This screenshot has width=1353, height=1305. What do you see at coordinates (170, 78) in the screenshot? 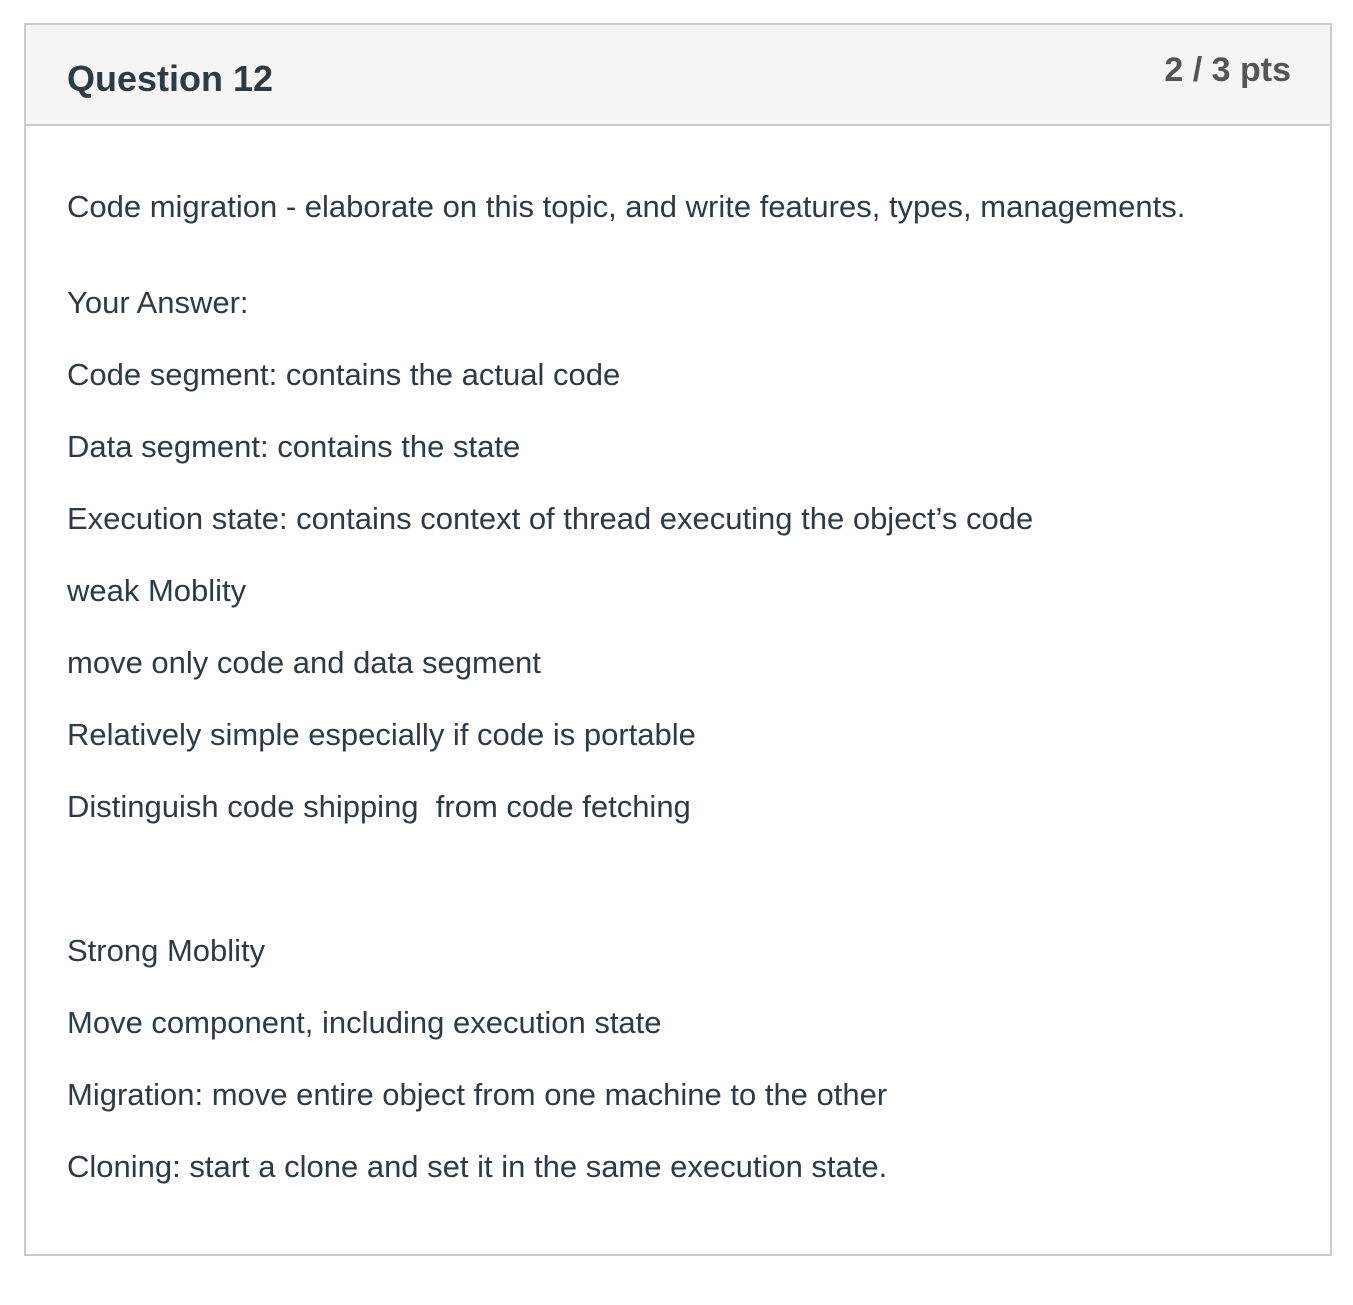
I see `question-title: Question 12` at bounding box center [170, 78].